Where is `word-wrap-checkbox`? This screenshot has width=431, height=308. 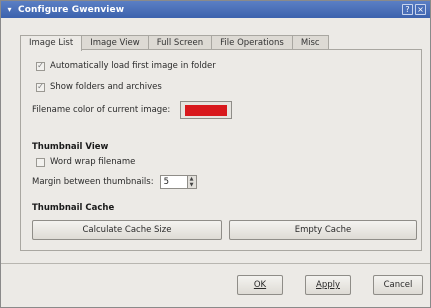
word-wrap-checkbox is located at coordinates (40, 162).